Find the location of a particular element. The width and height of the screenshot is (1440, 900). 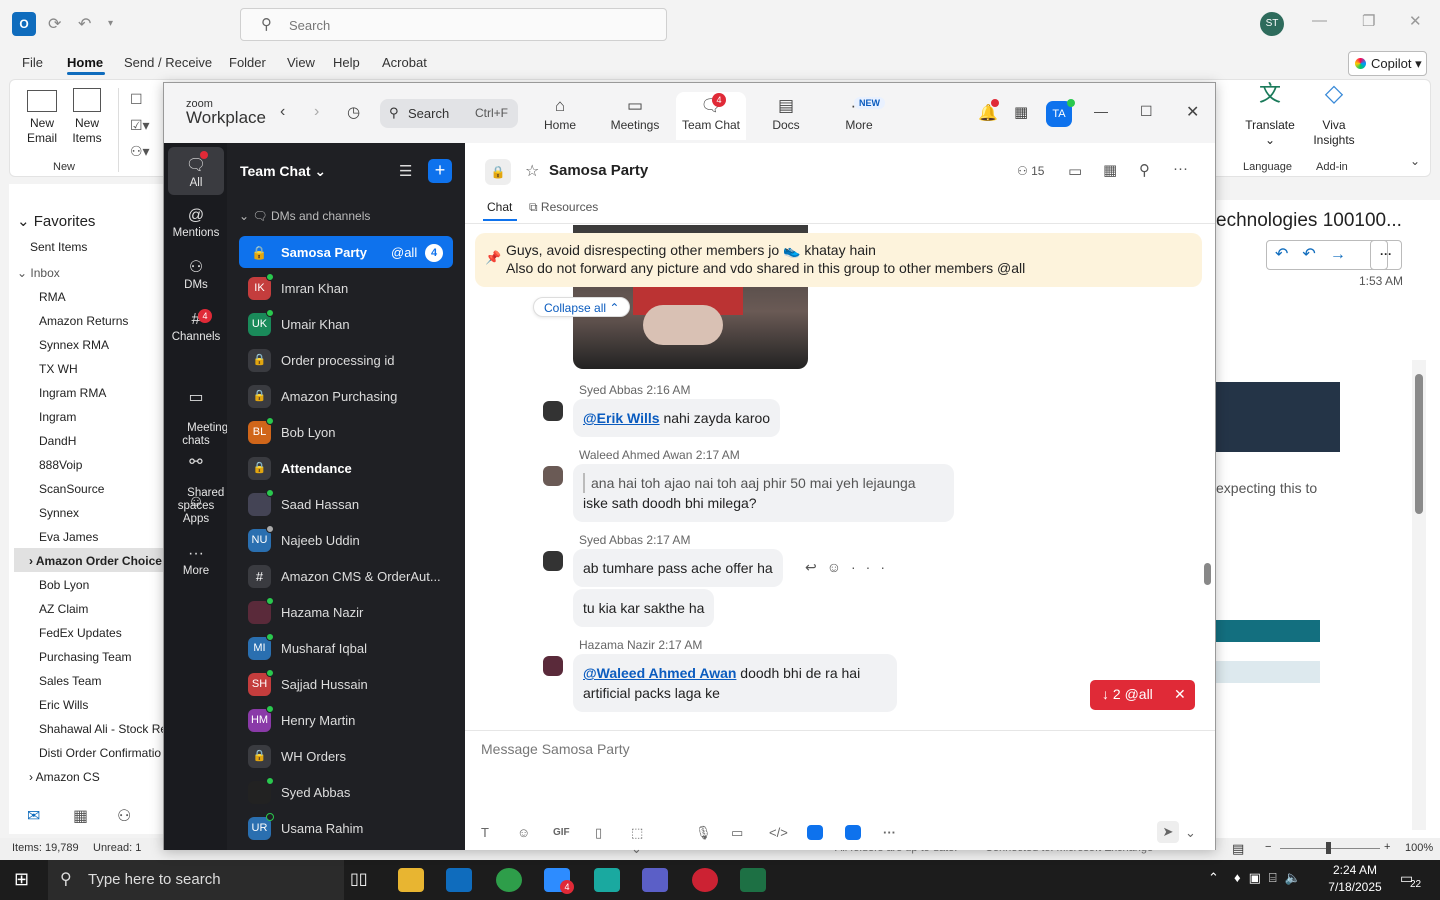

people-nav-icon: ⚇ is located at coordinates (124, 816).